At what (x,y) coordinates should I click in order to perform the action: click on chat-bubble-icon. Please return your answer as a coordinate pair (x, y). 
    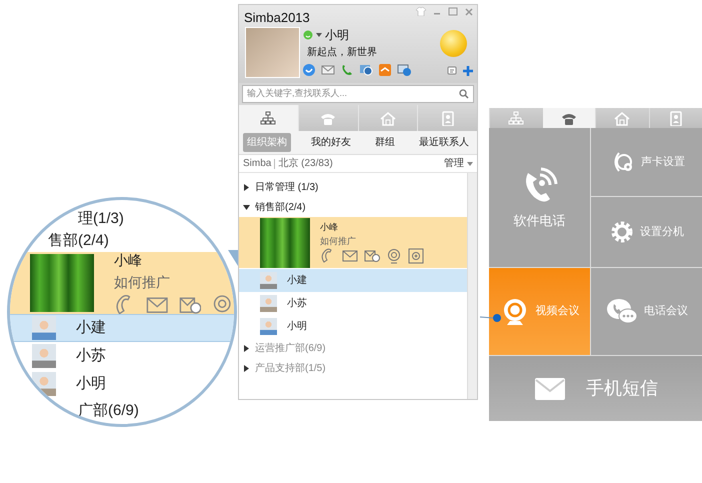
    Looking at the image, I should click on (309, 70).